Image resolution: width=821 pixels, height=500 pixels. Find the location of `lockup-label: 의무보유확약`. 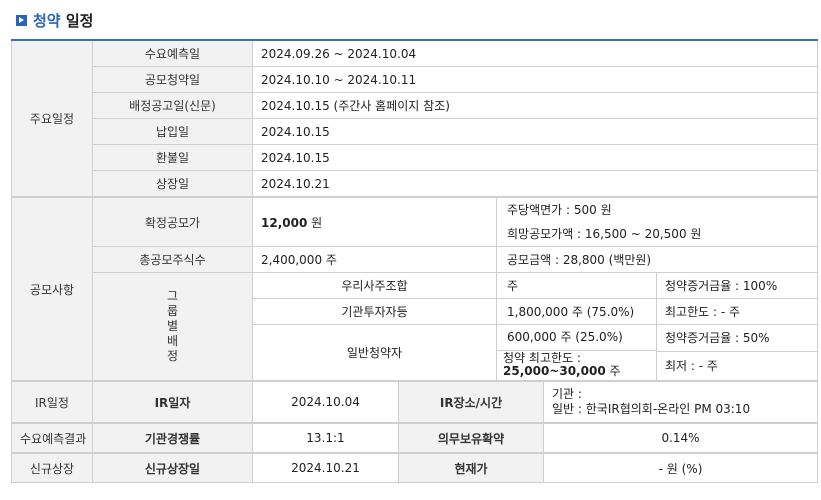

lockup-label: 의무보유확약 is located at coordinates (471, 438).